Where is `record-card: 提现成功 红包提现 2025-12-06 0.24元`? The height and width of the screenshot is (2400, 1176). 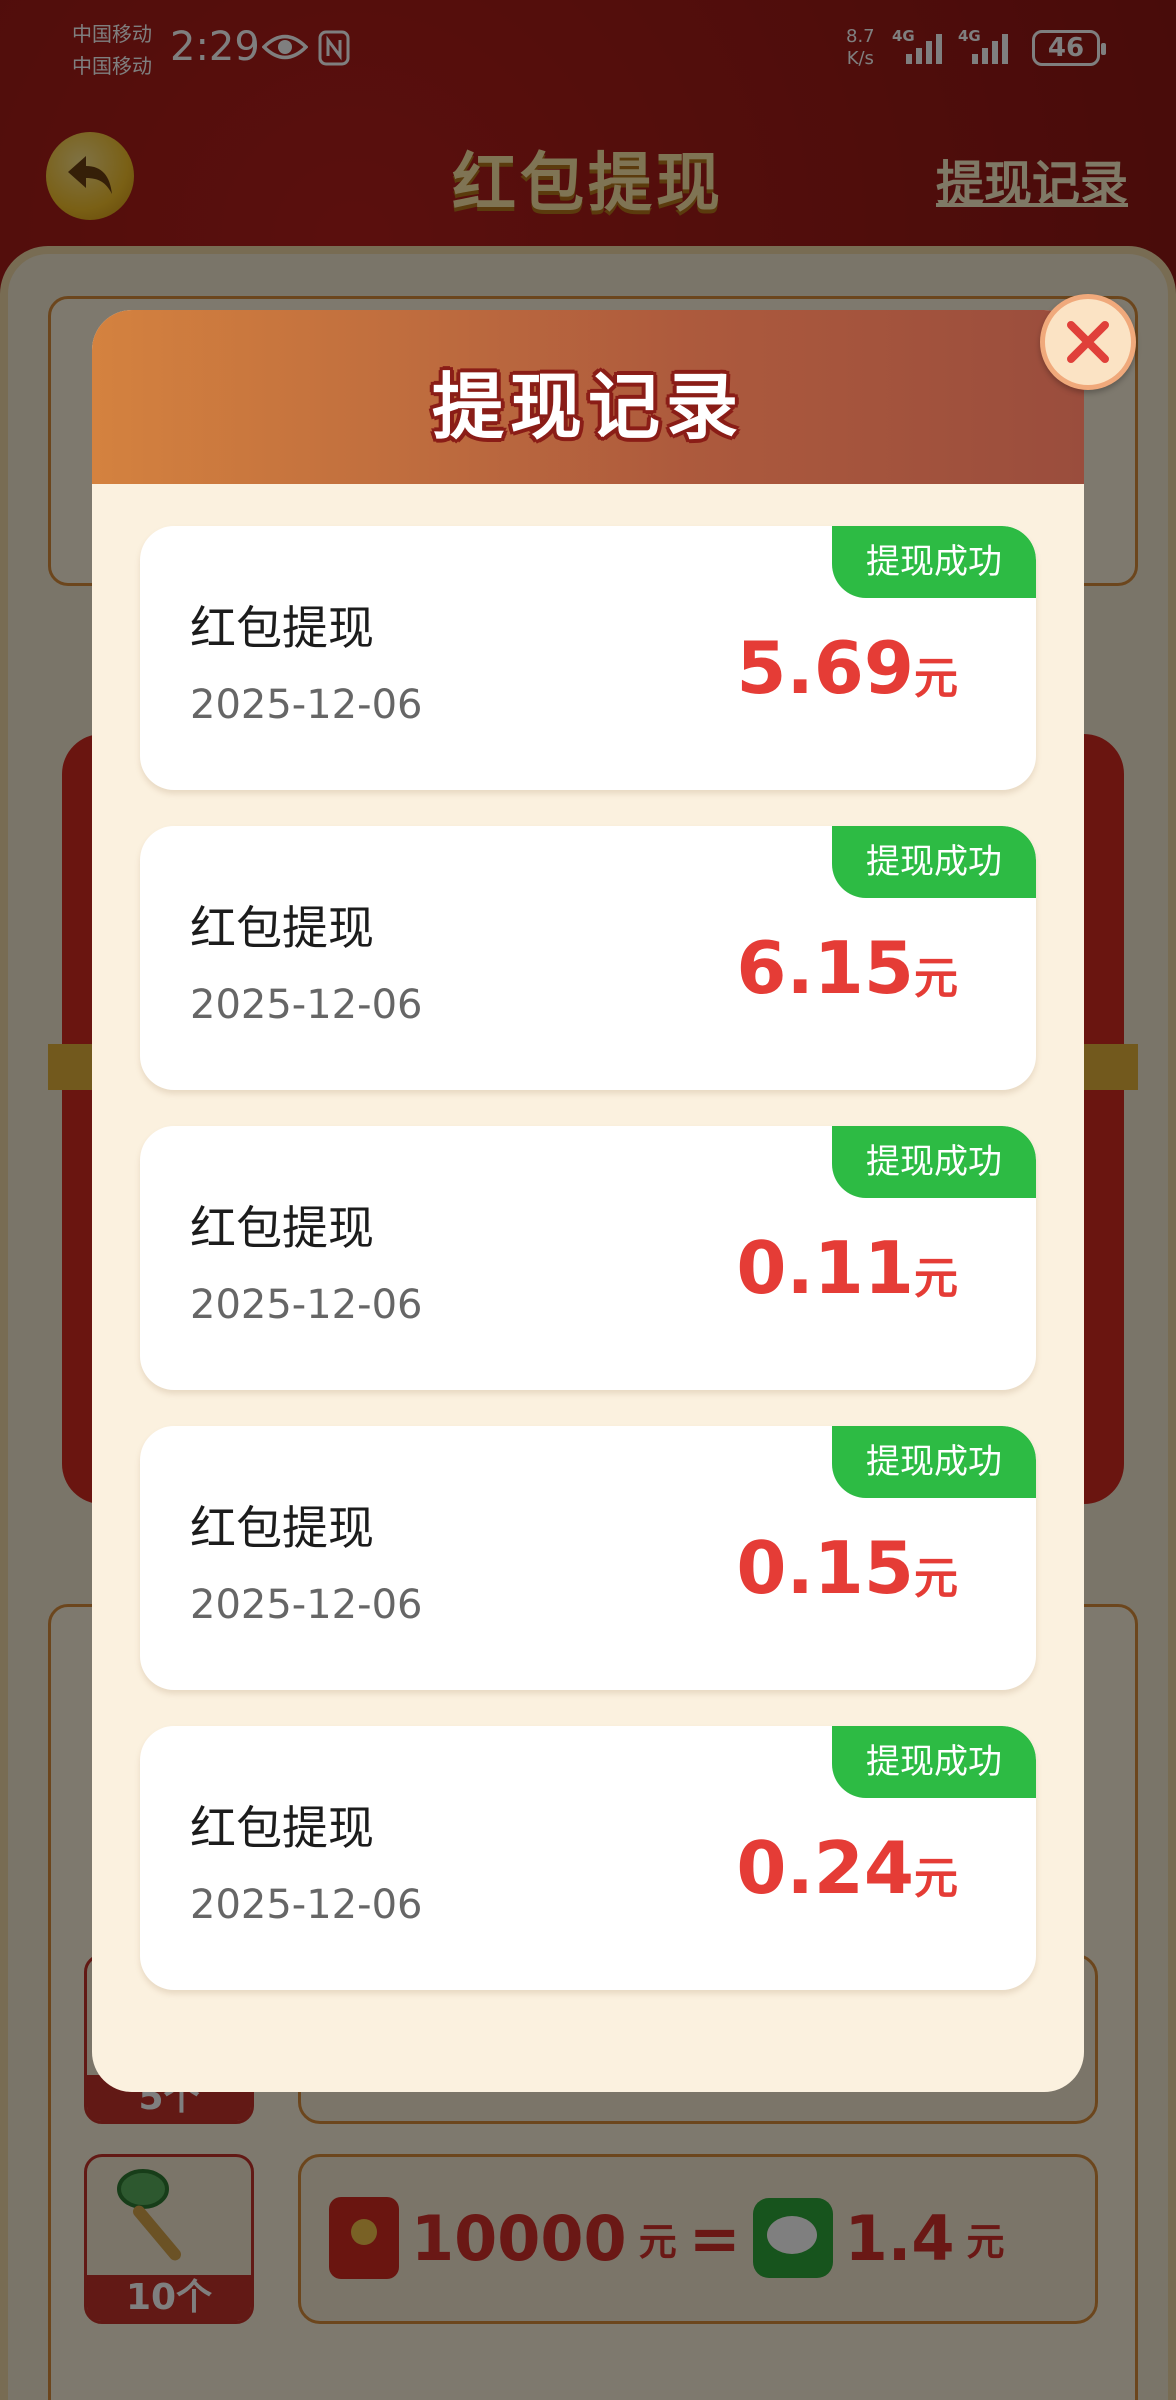
record-card: 提现成功 红包提现 2025-12-06 0.24元 is located at coordinates (588, 1858).